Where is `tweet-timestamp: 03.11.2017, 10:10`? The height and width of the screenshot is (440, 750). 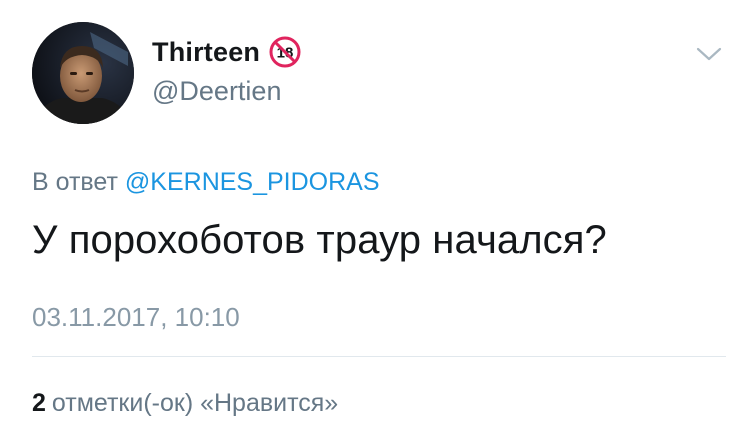
tweet-timestamp: 03.11.2017, 10:10 is located at coordinates (136, 317).